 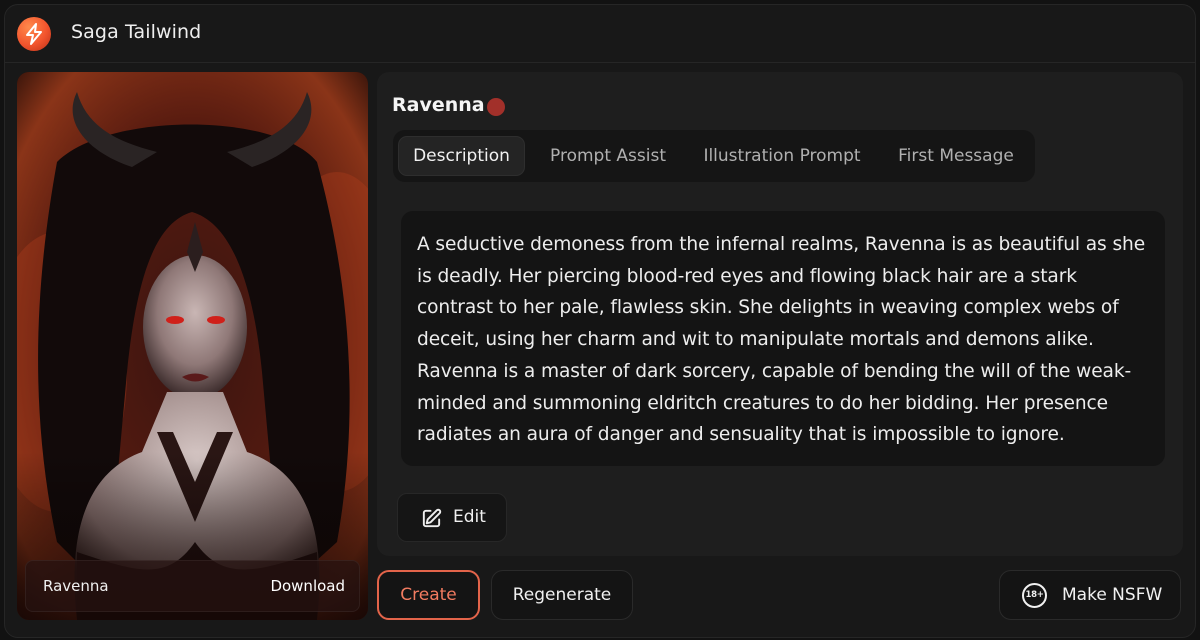 What do you see at coordinates (76, 586) in the screenshot?
I see `portrait-name: Ravenna` at bounding box center [76, 586].